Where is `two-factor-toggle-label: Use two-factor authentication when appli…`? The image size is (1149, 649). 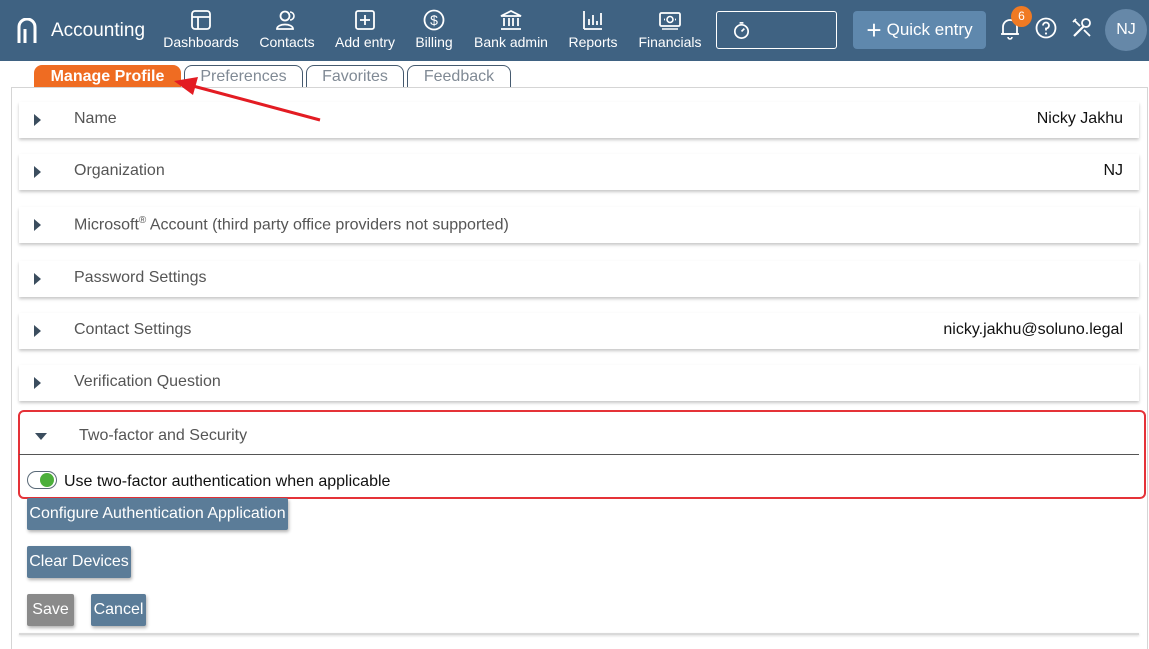
two-factor-toggle-label: Use two-factor authentication when appli… is located at coordinates (227, 481).